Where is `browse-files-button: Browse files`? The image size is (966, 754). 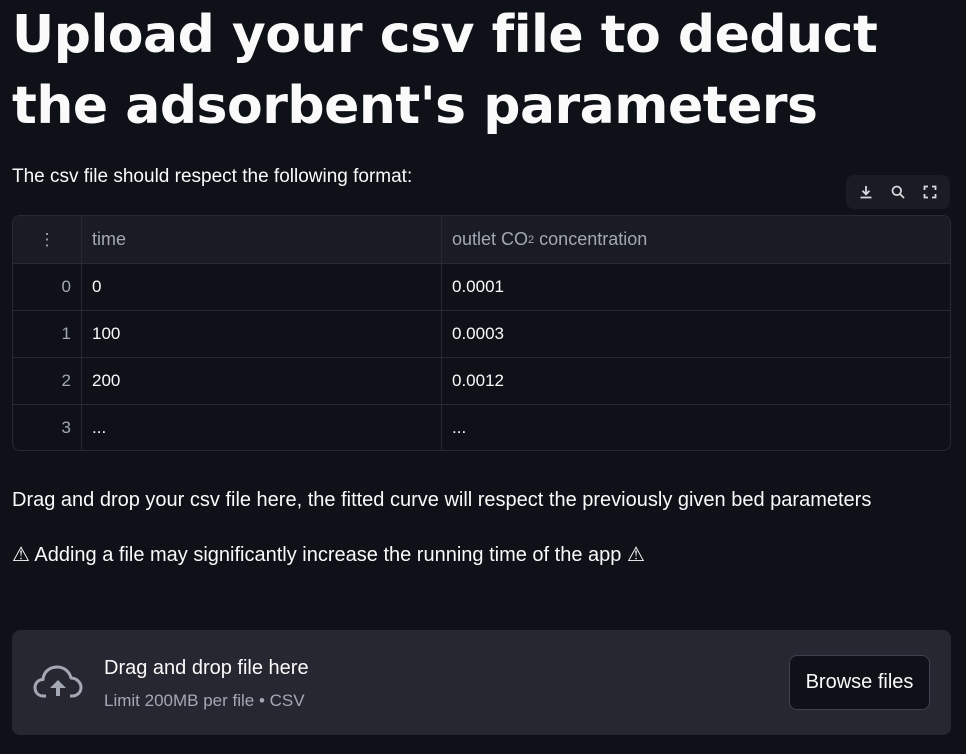 browse-files-button: Browse files is located at coordinates (859, 682).